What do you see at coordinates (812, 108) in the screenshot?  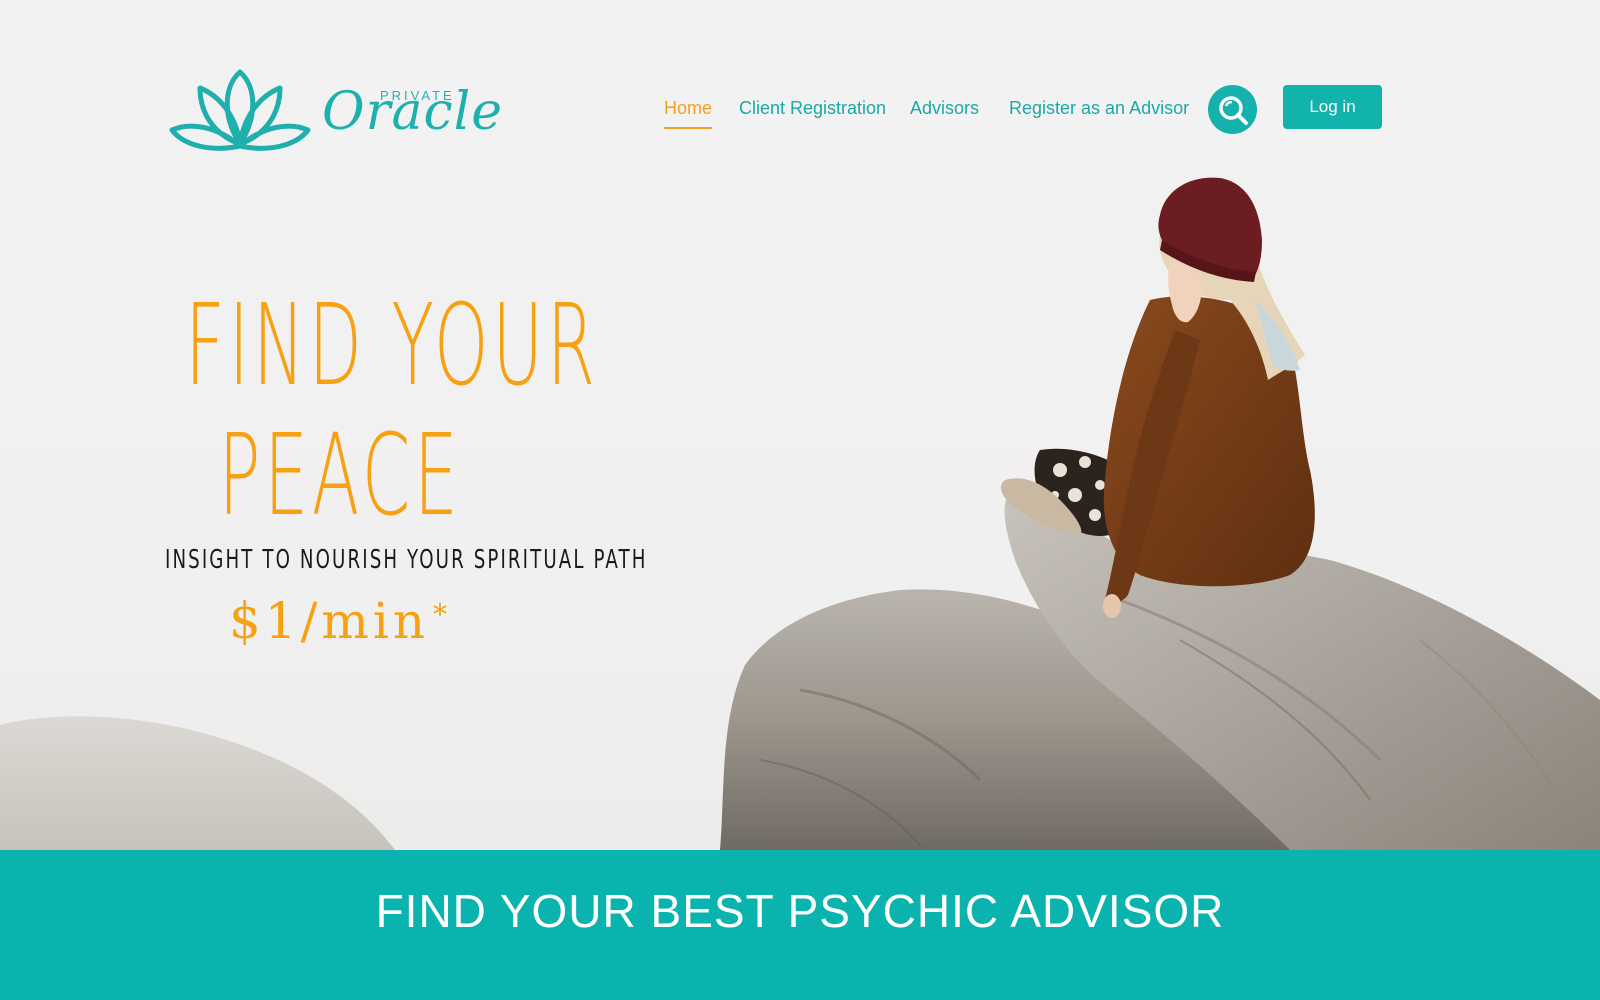 I see `nav-client-registration: Client Registration` at bounding box center [812, 108].